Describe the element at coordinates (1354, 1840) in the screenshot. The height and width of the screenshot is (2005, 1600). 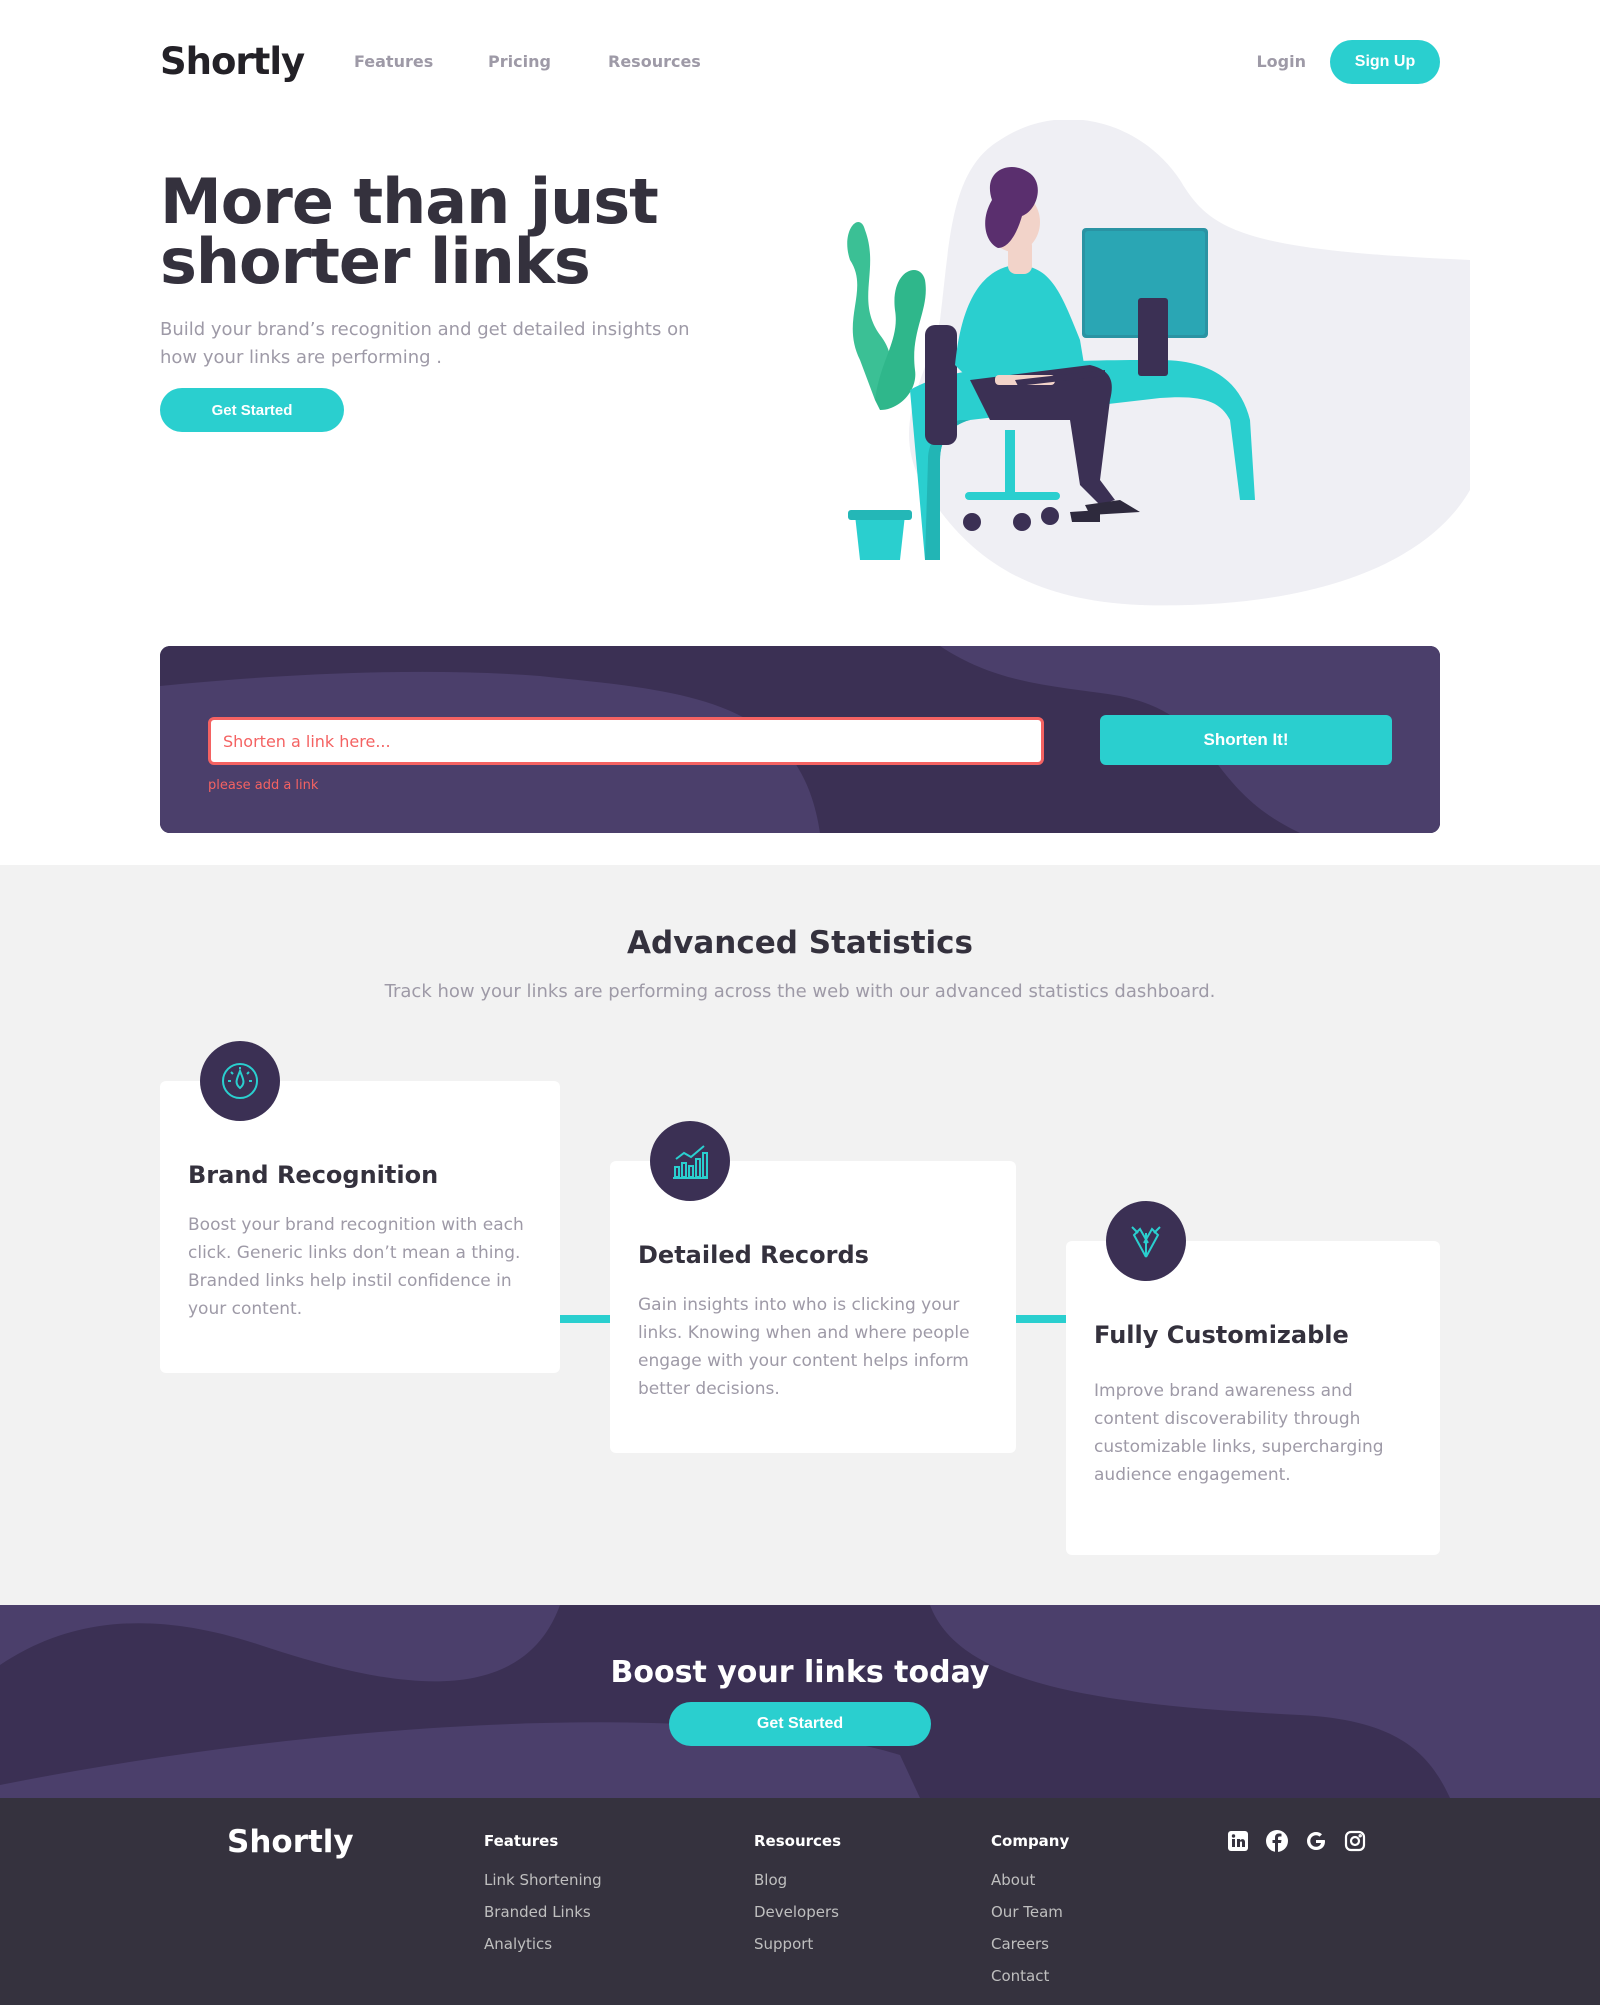
I see `instagram-icon` at that location.